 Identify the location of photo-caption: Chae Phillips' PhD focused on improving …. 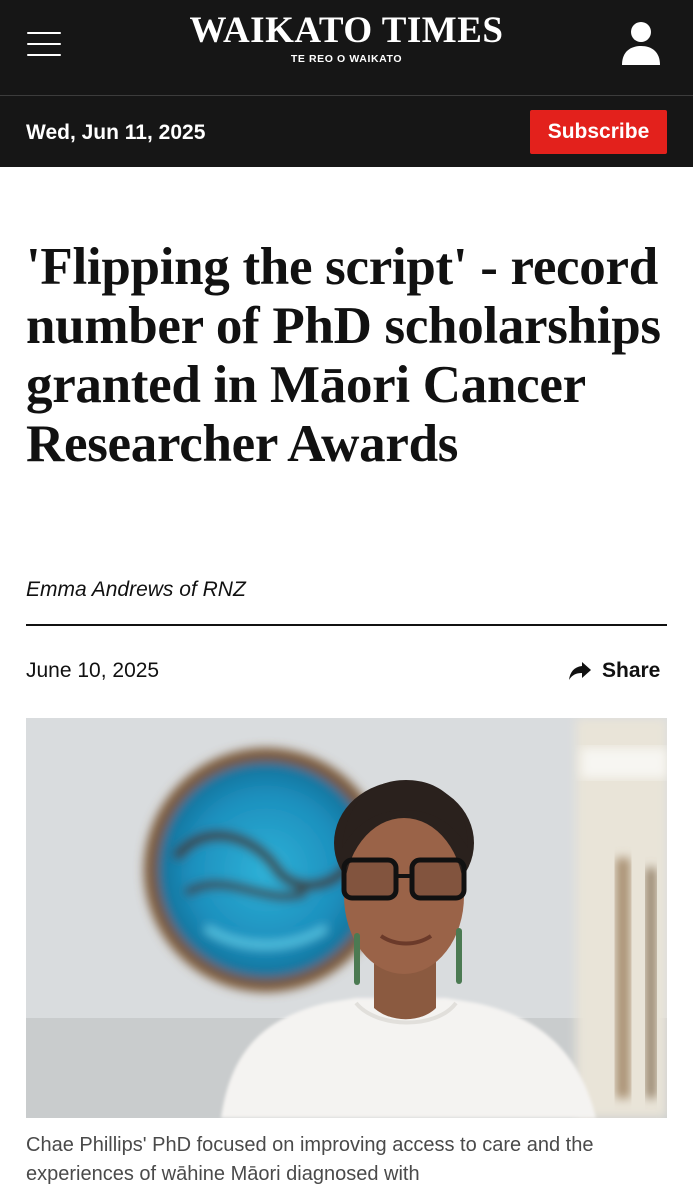
(310, 1159).